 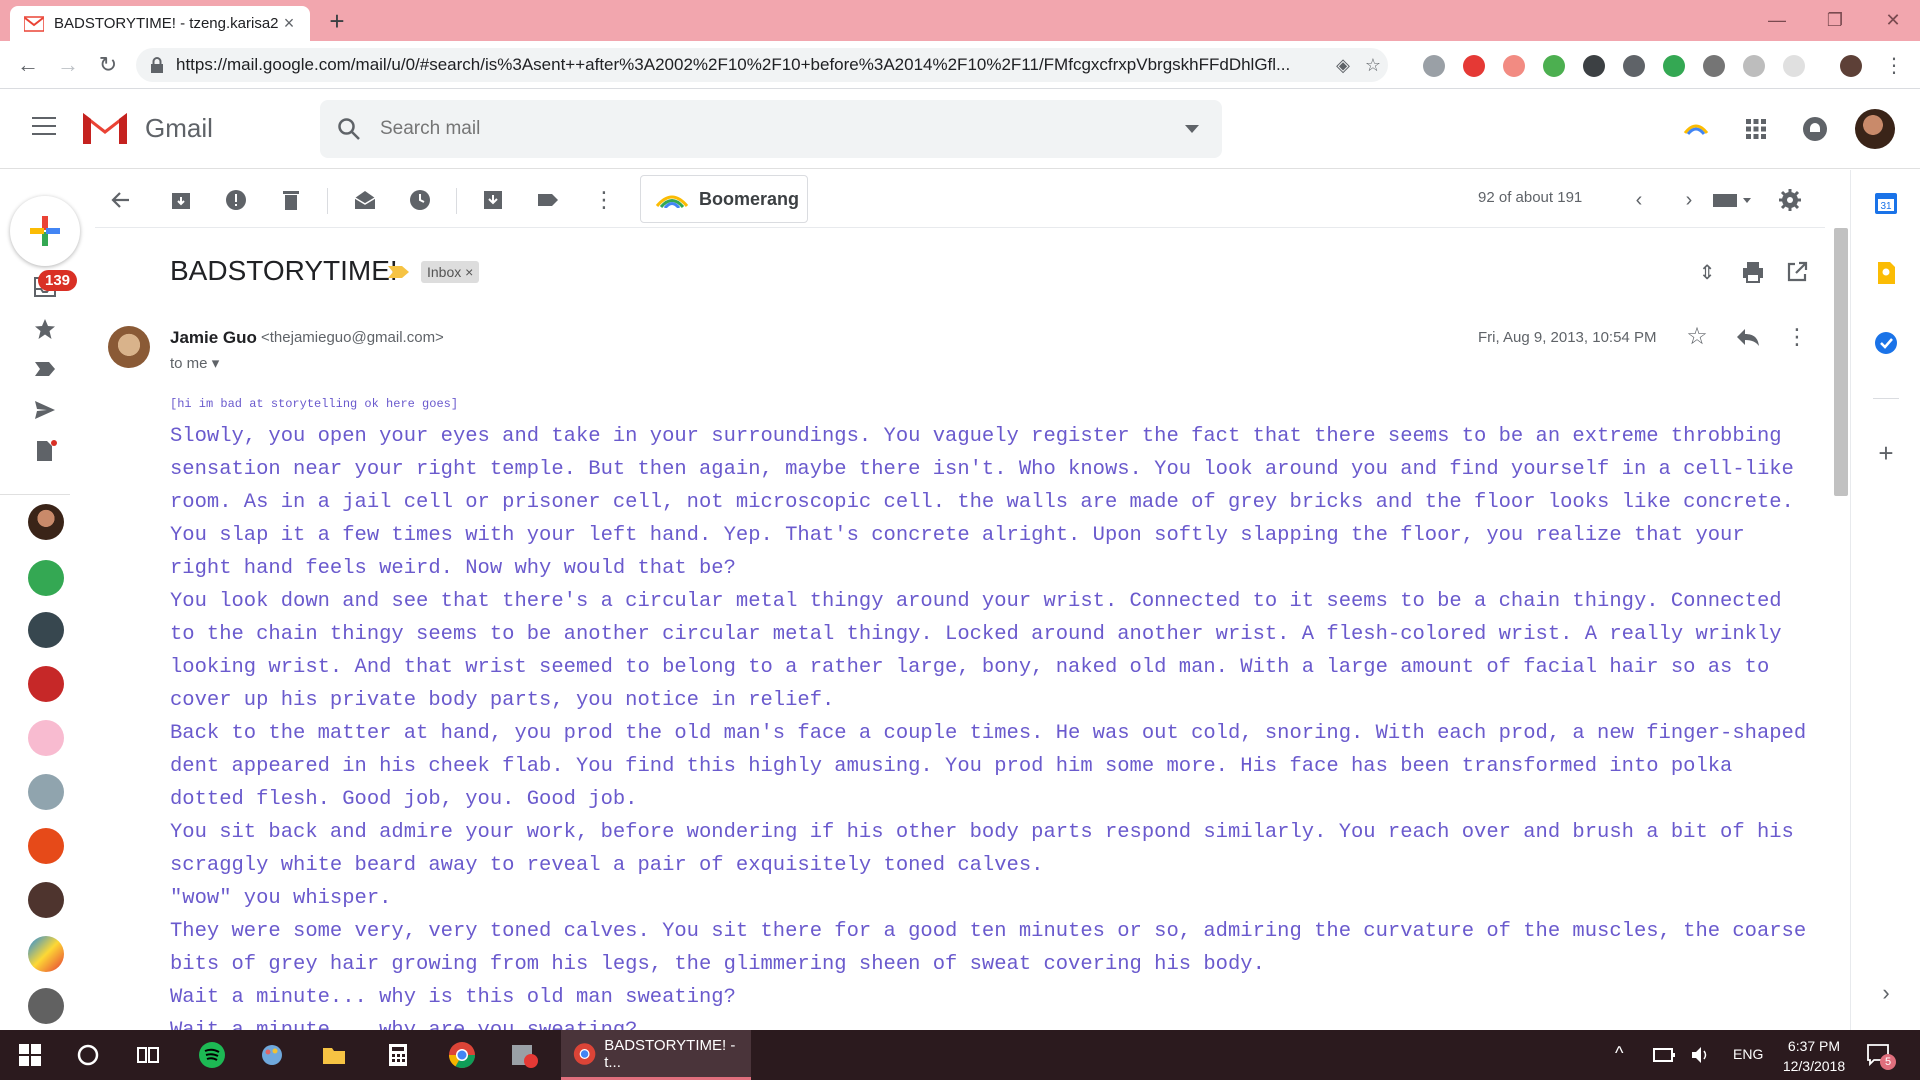 I want to click on search-input, so click(x=771, y=129).